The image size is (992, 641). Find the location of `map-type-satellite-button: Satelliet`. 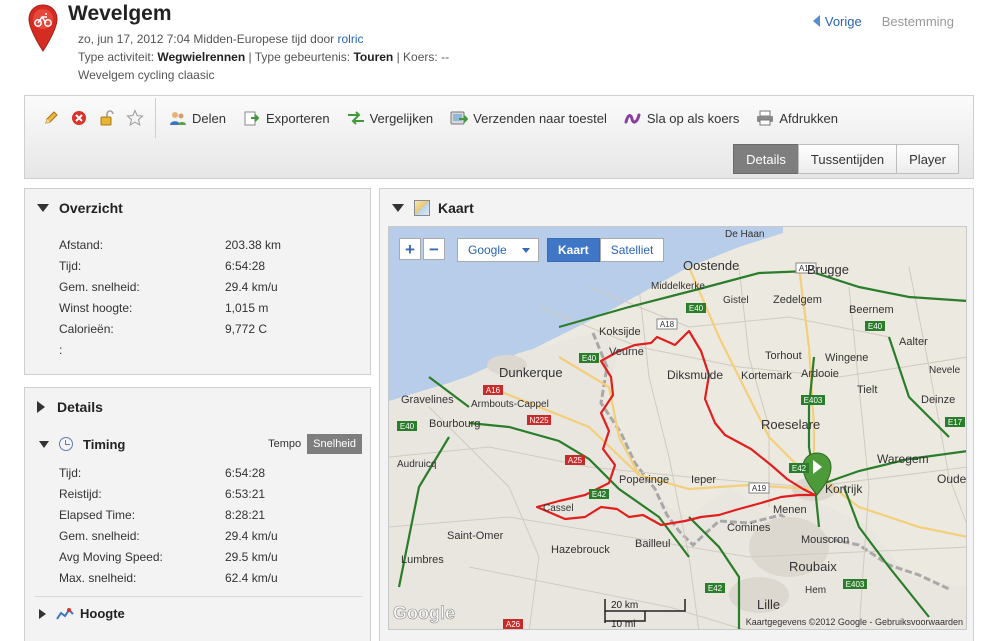

map-type-satellite-button: Satelliet is located at coordinates (632, 250).